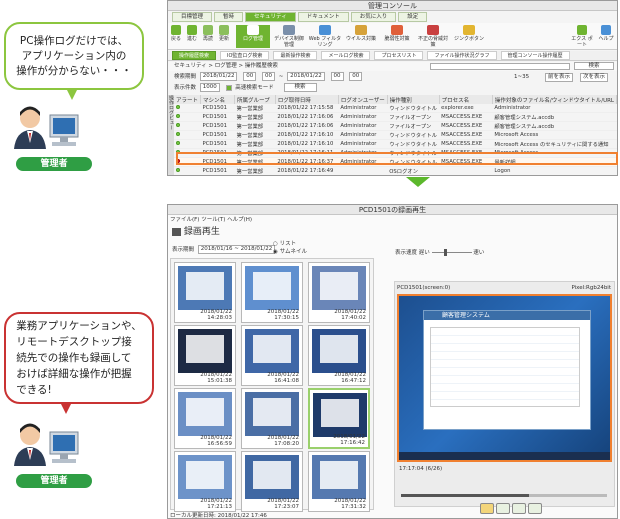  What do you see at coordinates (192, 36) in the screenshot?
I see `forward-button: 進む` at bounding box center [192, 36].